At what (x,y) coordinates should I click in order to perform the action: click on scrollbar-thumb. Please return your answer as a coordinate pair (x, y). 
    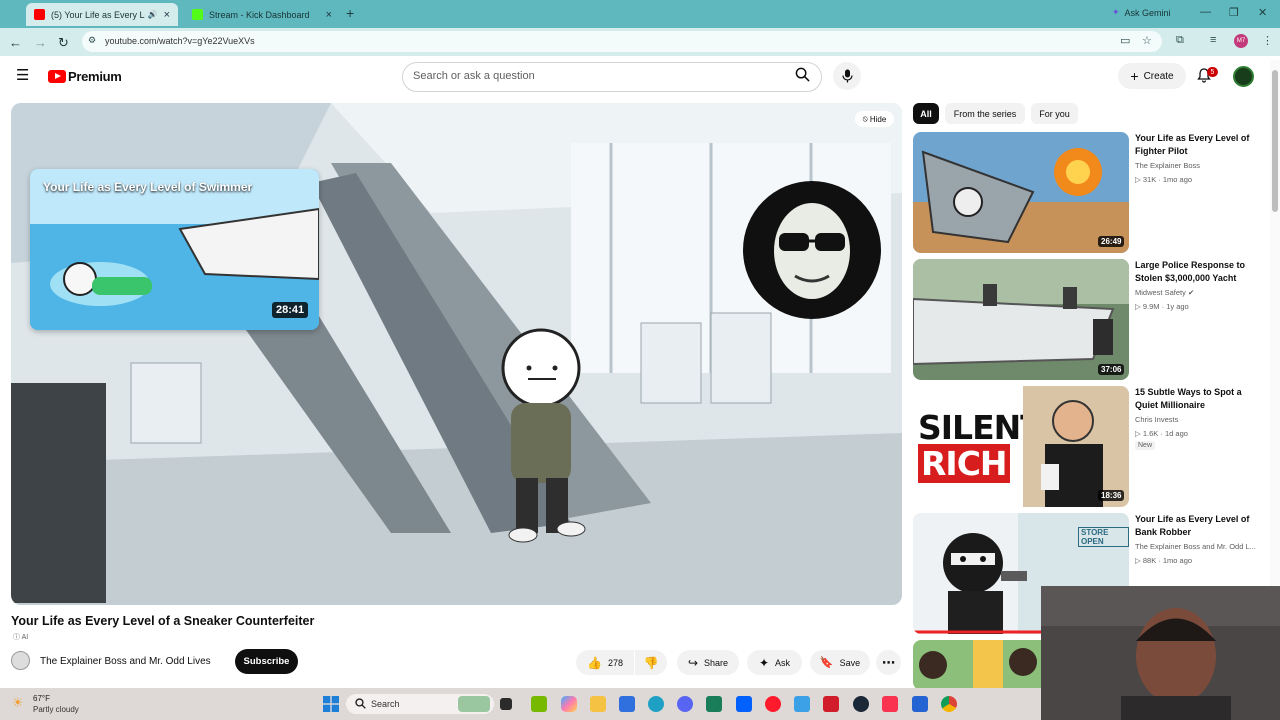
    Looking at the image, I should click on (1275, 141).